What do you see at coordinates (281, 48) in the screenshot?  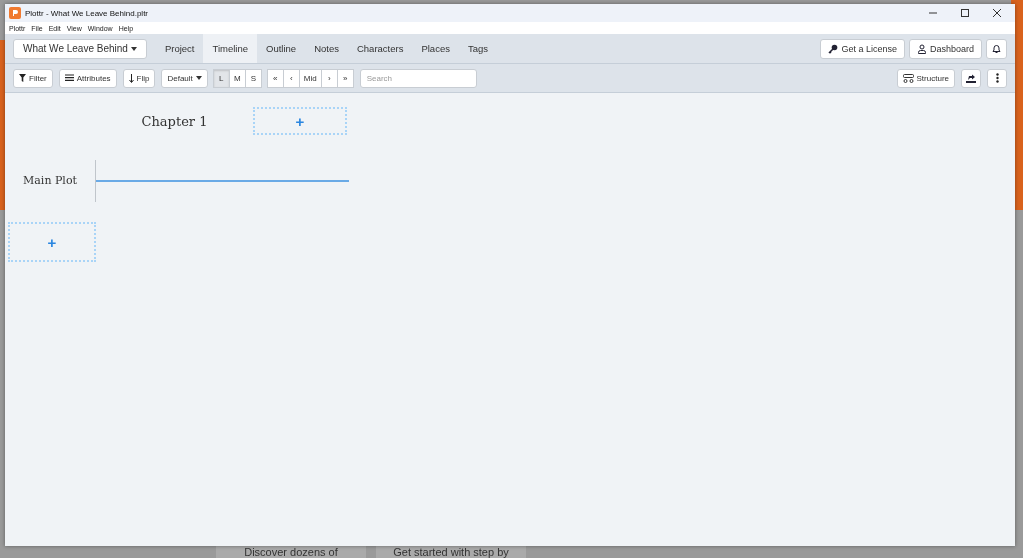 I see `tab: Outline` at bounding box center [281, 48].